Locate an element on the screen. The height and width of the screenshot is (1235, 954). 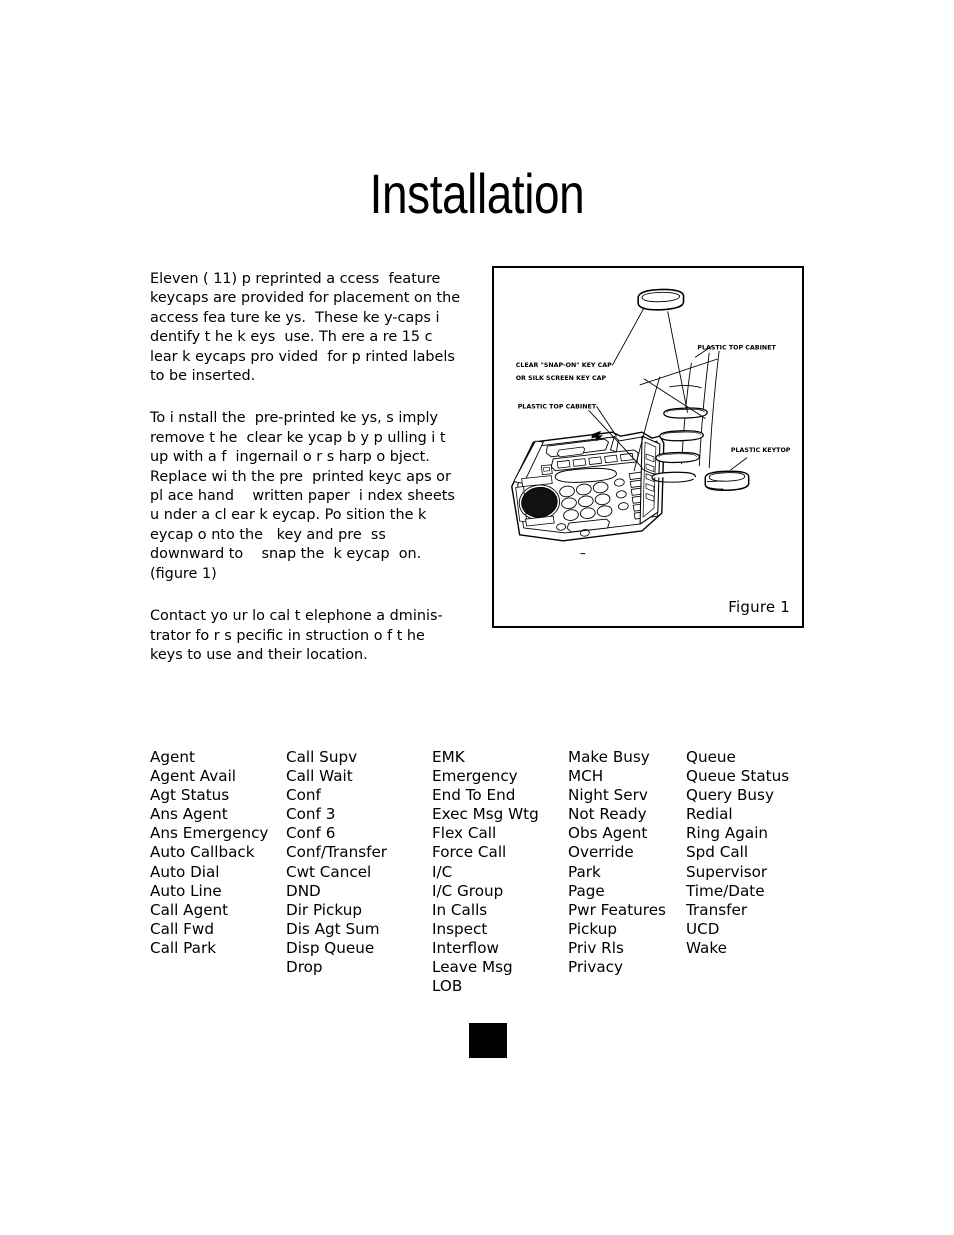
feature-key-item: Call Park is located at coordinates (183, 947).